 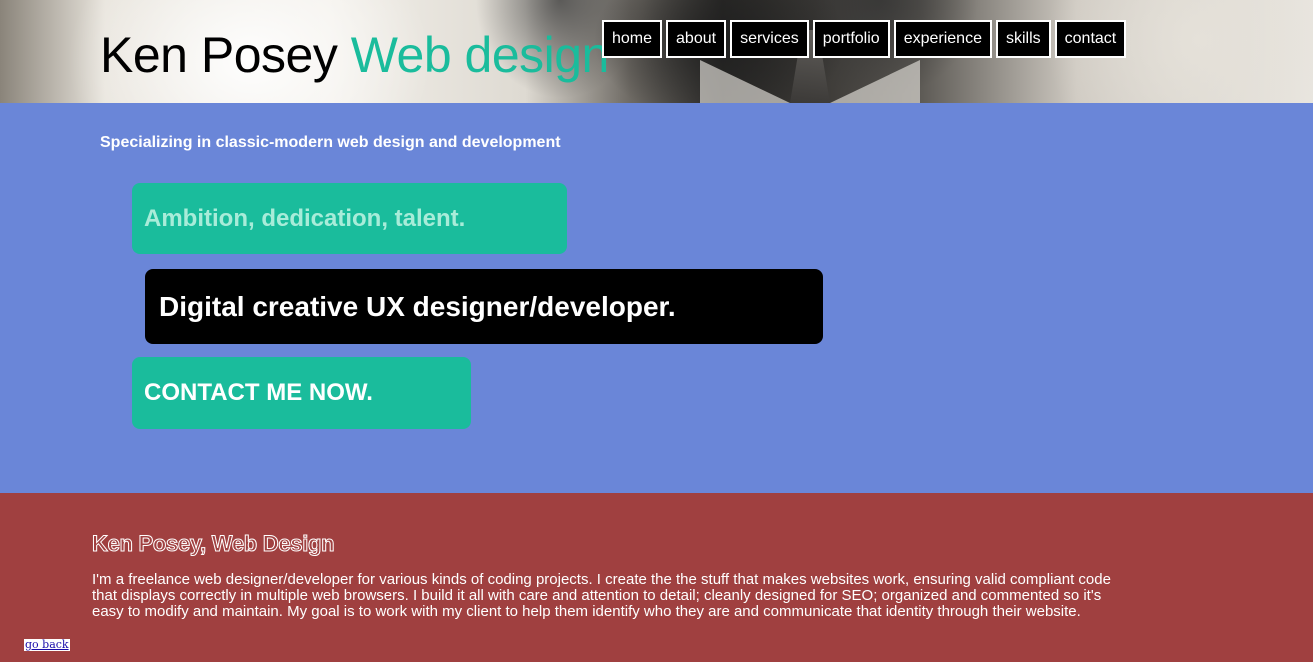 What do you see at coordinates (696, 39) in the screenshot?
I see `nav-about: about` at bounding box center [696, 39].